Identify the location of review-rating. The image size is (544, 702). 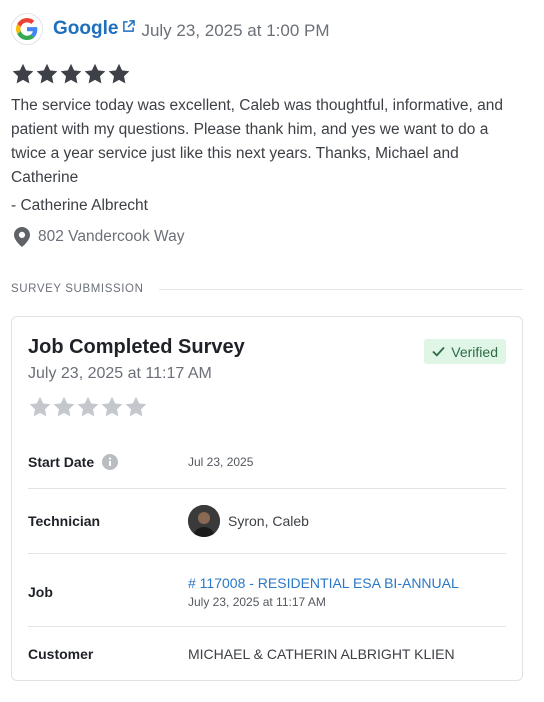
(71, 74).